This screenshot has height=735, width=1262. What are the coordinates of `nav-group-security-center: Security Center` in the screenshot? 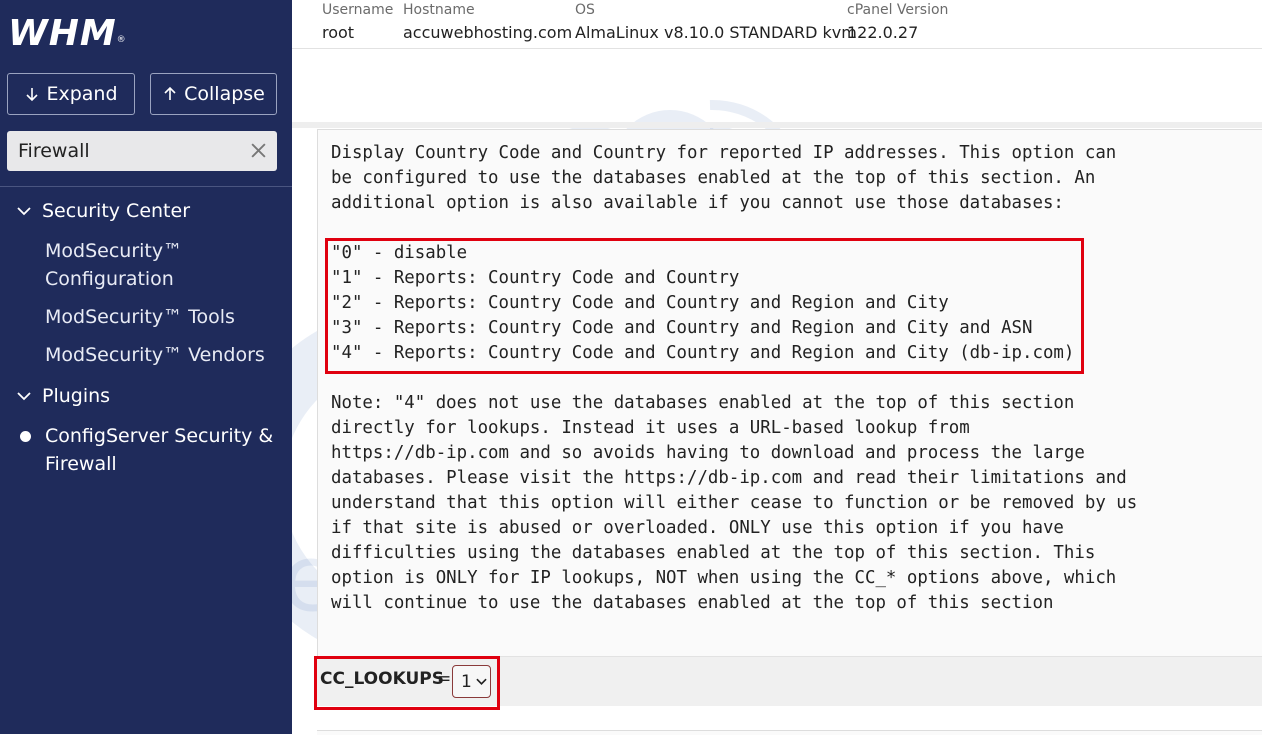 It's located at (103, 211).